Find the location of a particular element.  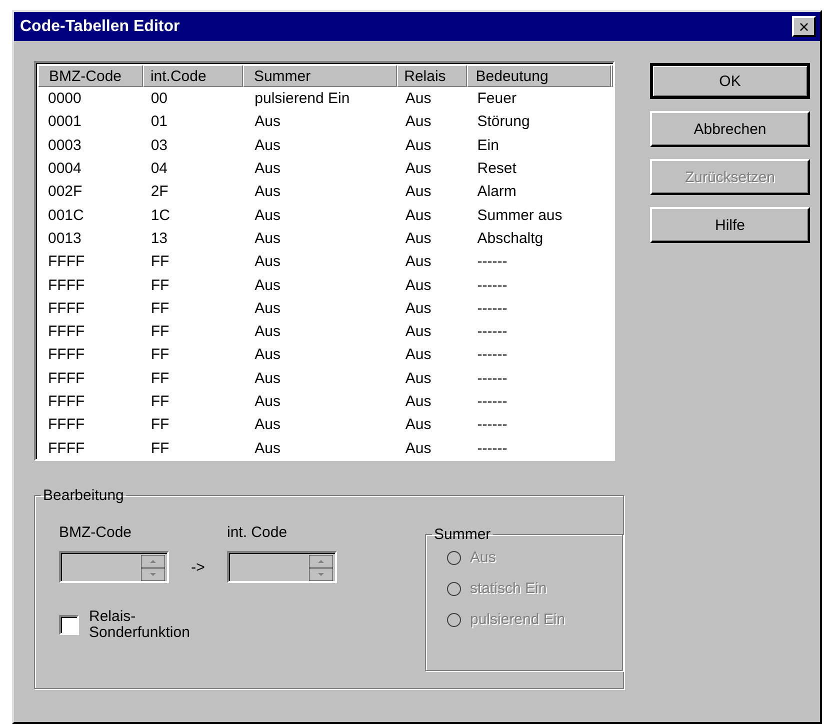

column-header: Relais is located at coordinates (432, 76).